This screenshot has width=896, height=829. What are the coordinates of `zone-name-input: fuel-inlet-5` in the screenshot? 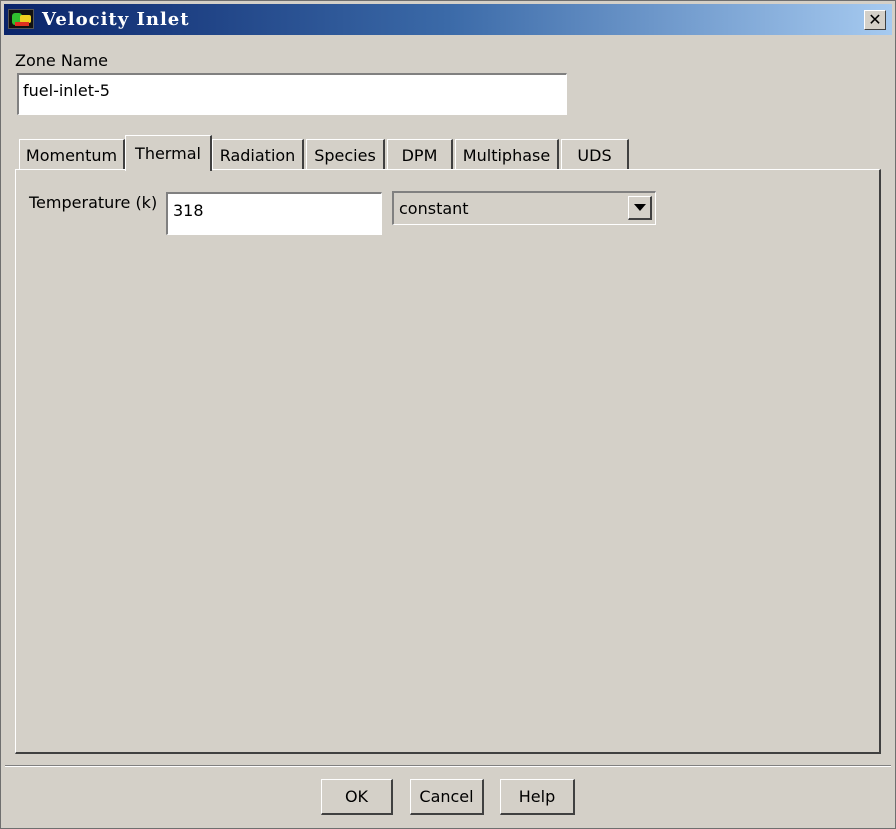 It's located at (292, 94).